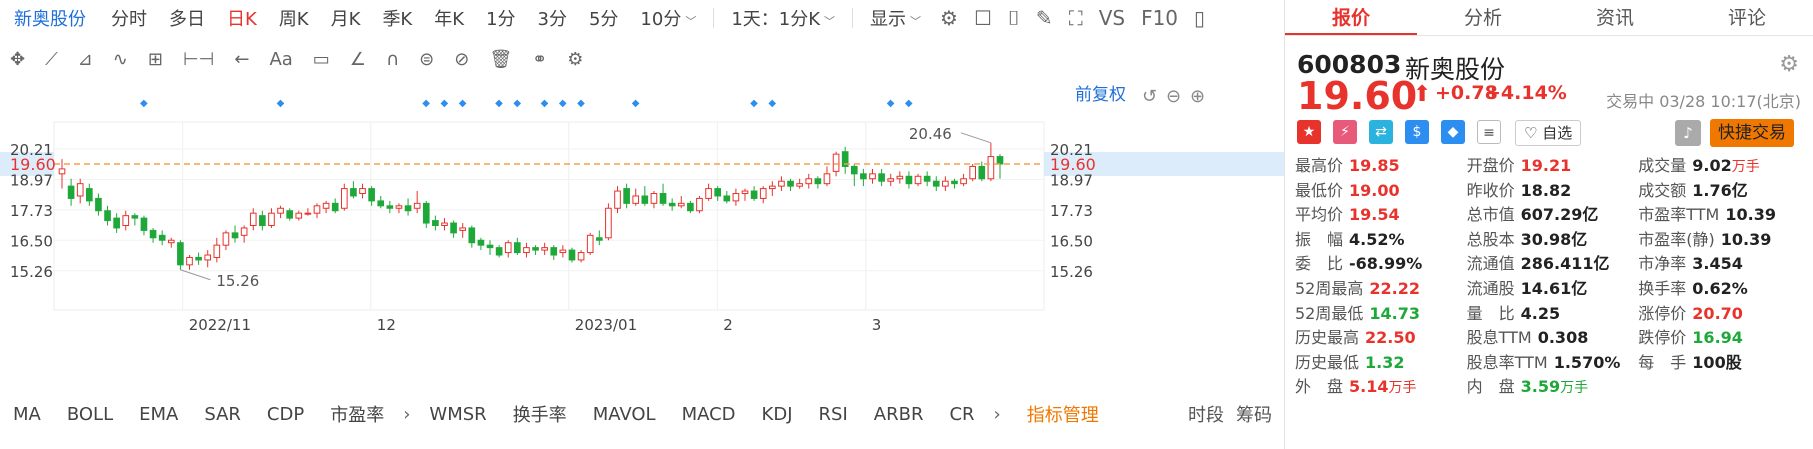  What do you see at coordinates (1499, 338) in the screenshot?
I see `quote-field-label: 股息TTM` at bounding box center [1499, 338].